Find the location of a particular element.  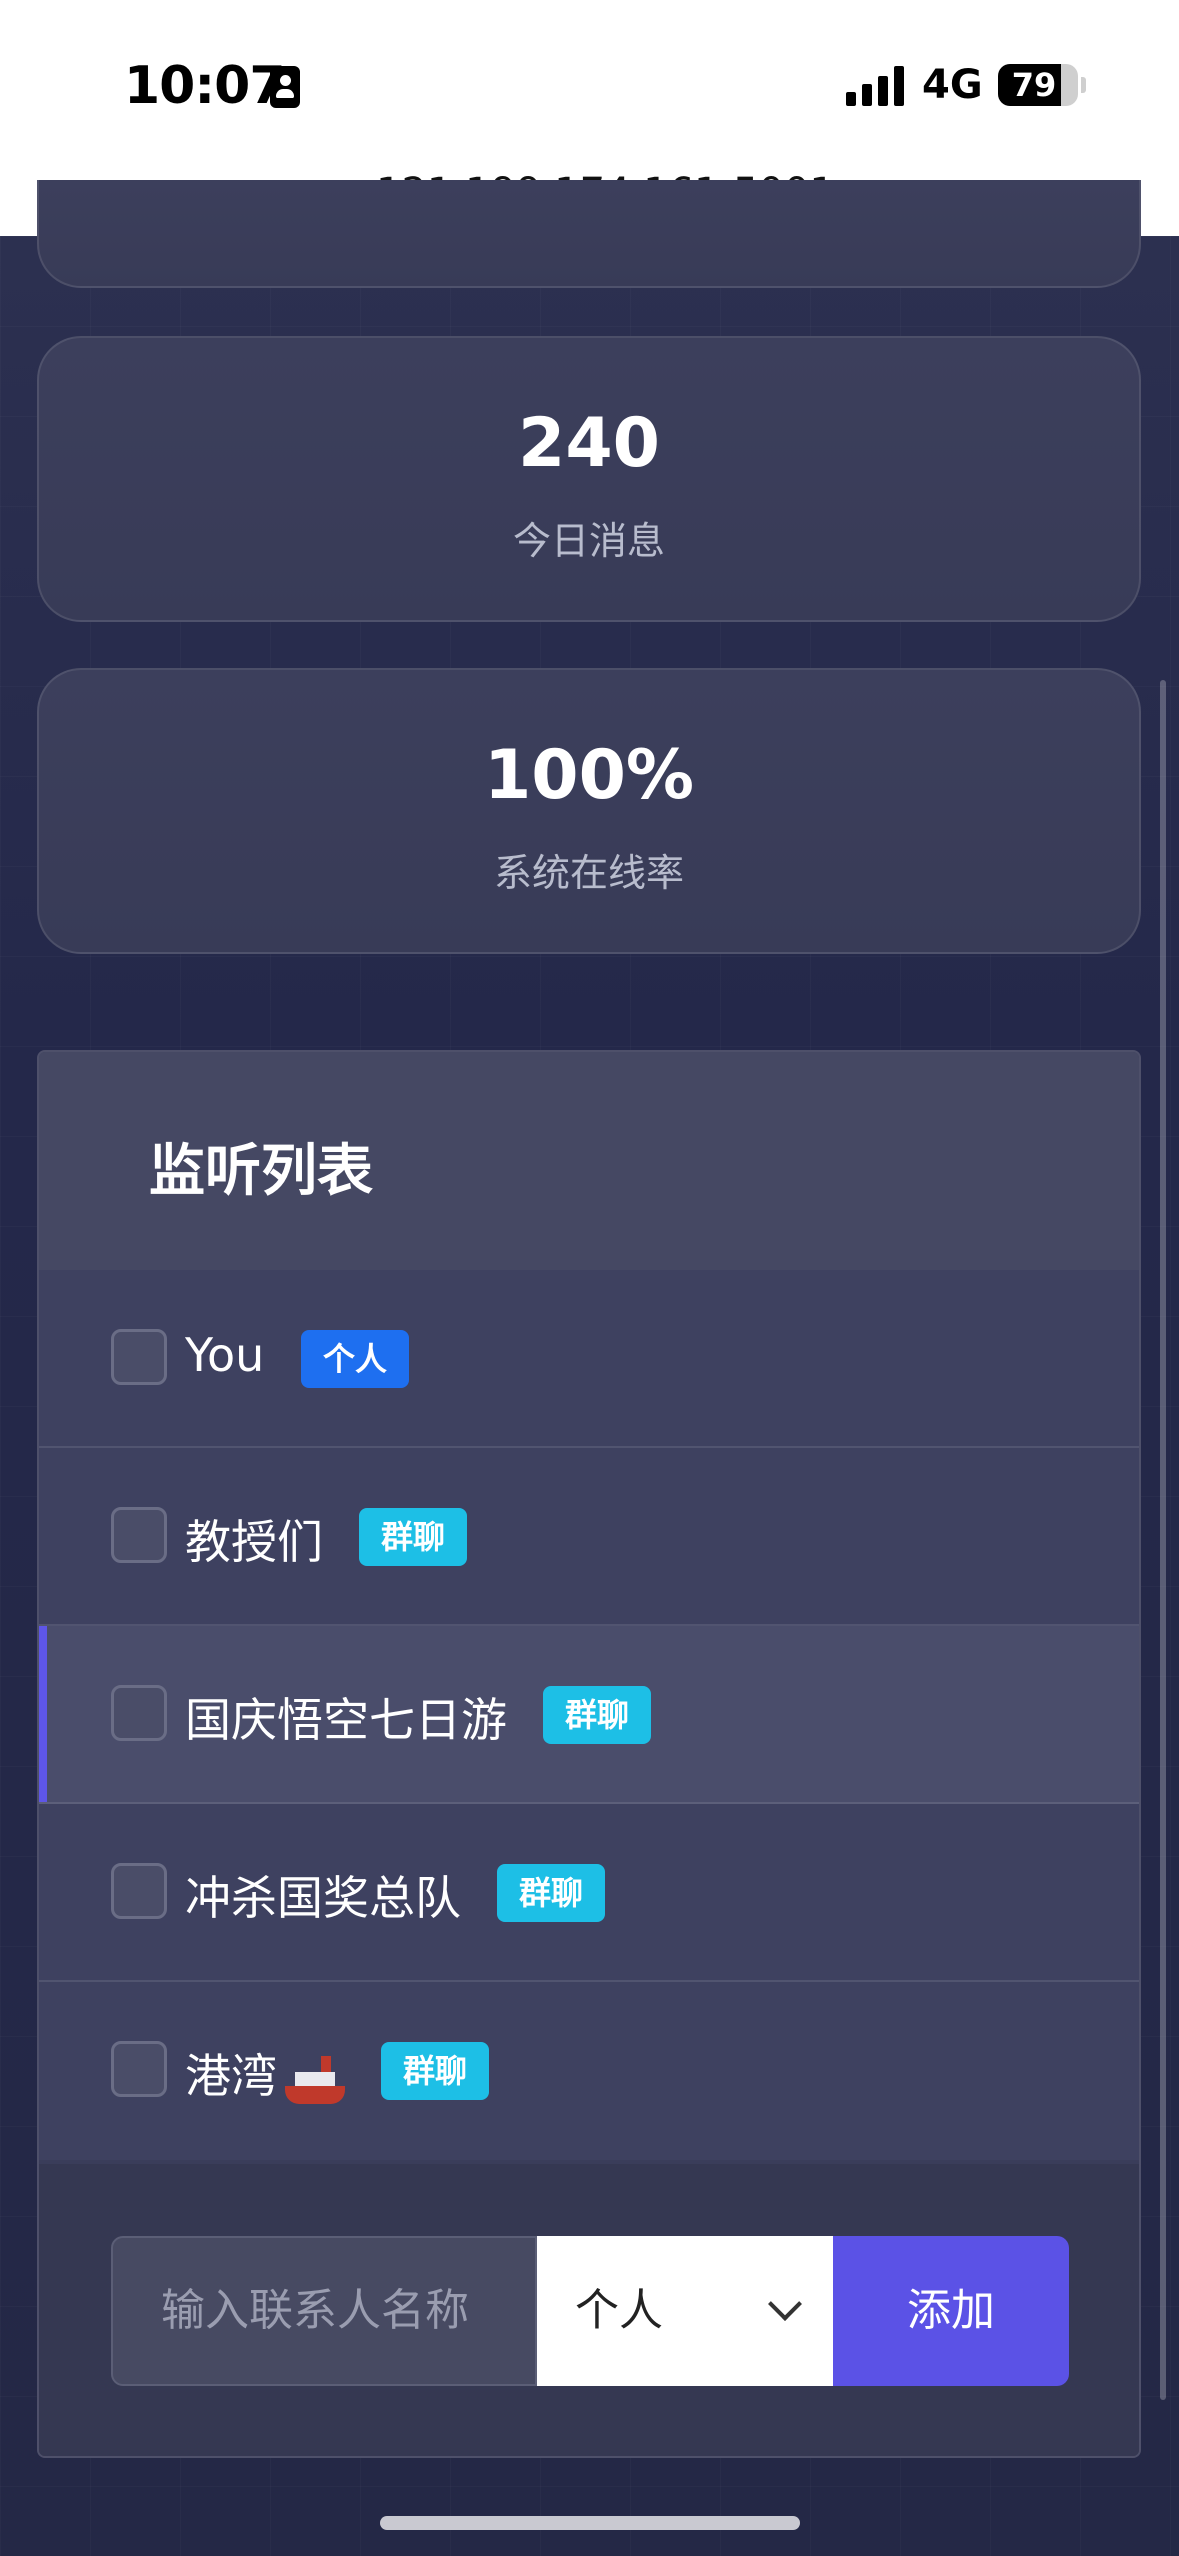

battery-cap is located at coordinates (1083, 85).